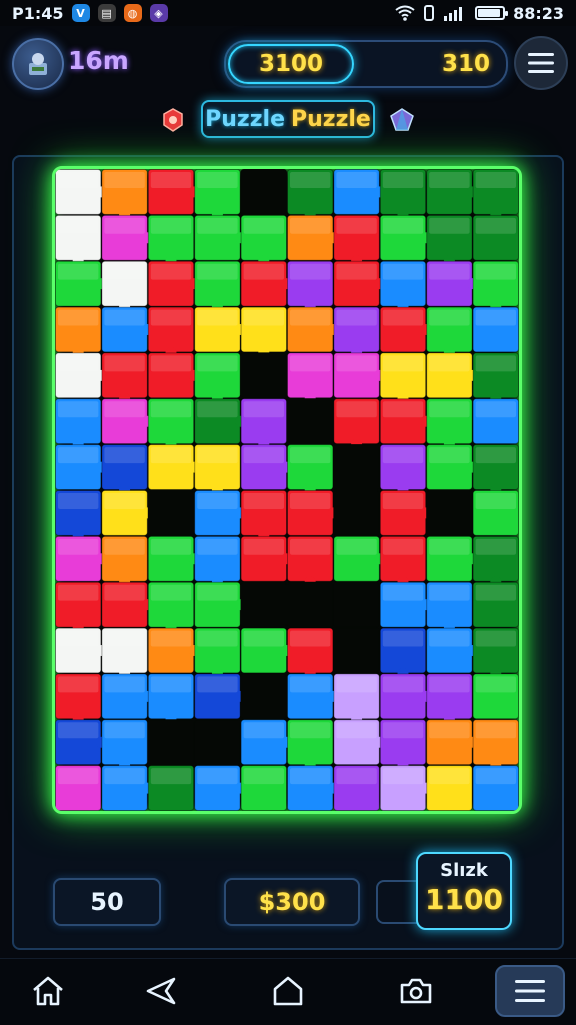 This screenshot has height=1025, width=576. I want to click on avatar, so click(38, 64).